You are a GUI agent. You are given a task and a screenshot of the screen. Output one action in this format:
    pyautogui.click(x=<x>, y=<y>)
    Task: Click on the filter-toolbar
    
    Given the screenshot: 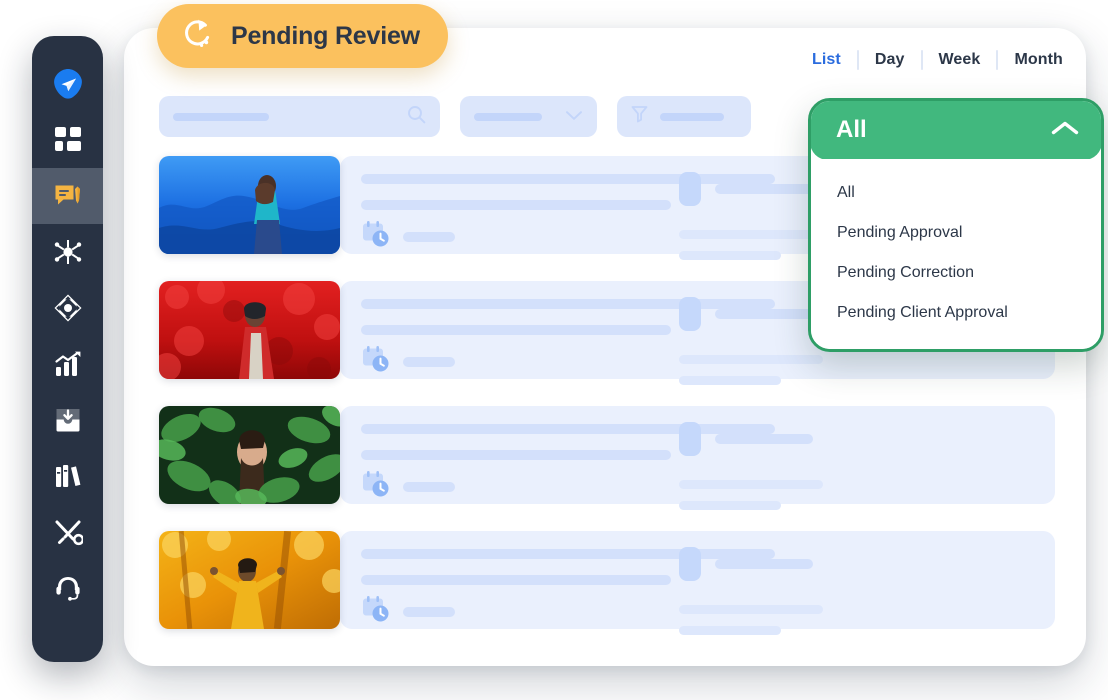 What is the action you would take?
    pyautogui.click(x=455, y=116)
    